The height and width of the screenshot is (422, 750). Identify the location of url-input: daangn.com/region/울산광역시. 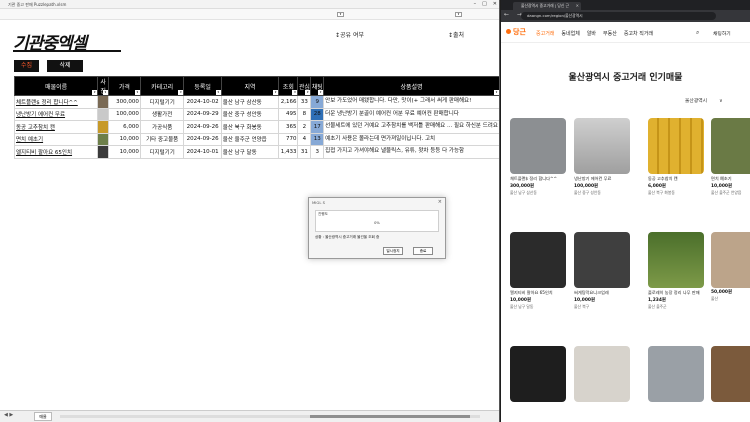
(618, 16).